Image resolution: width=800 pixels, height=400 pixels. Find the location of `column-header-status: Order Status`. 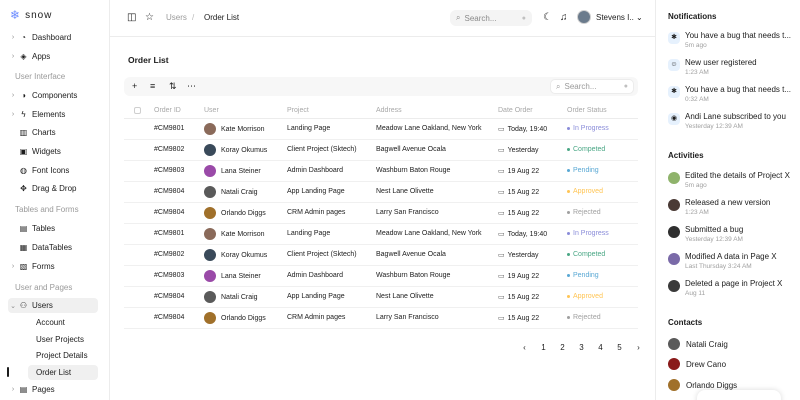

column-header-status: Order Status is located at coordinates (587, 110).